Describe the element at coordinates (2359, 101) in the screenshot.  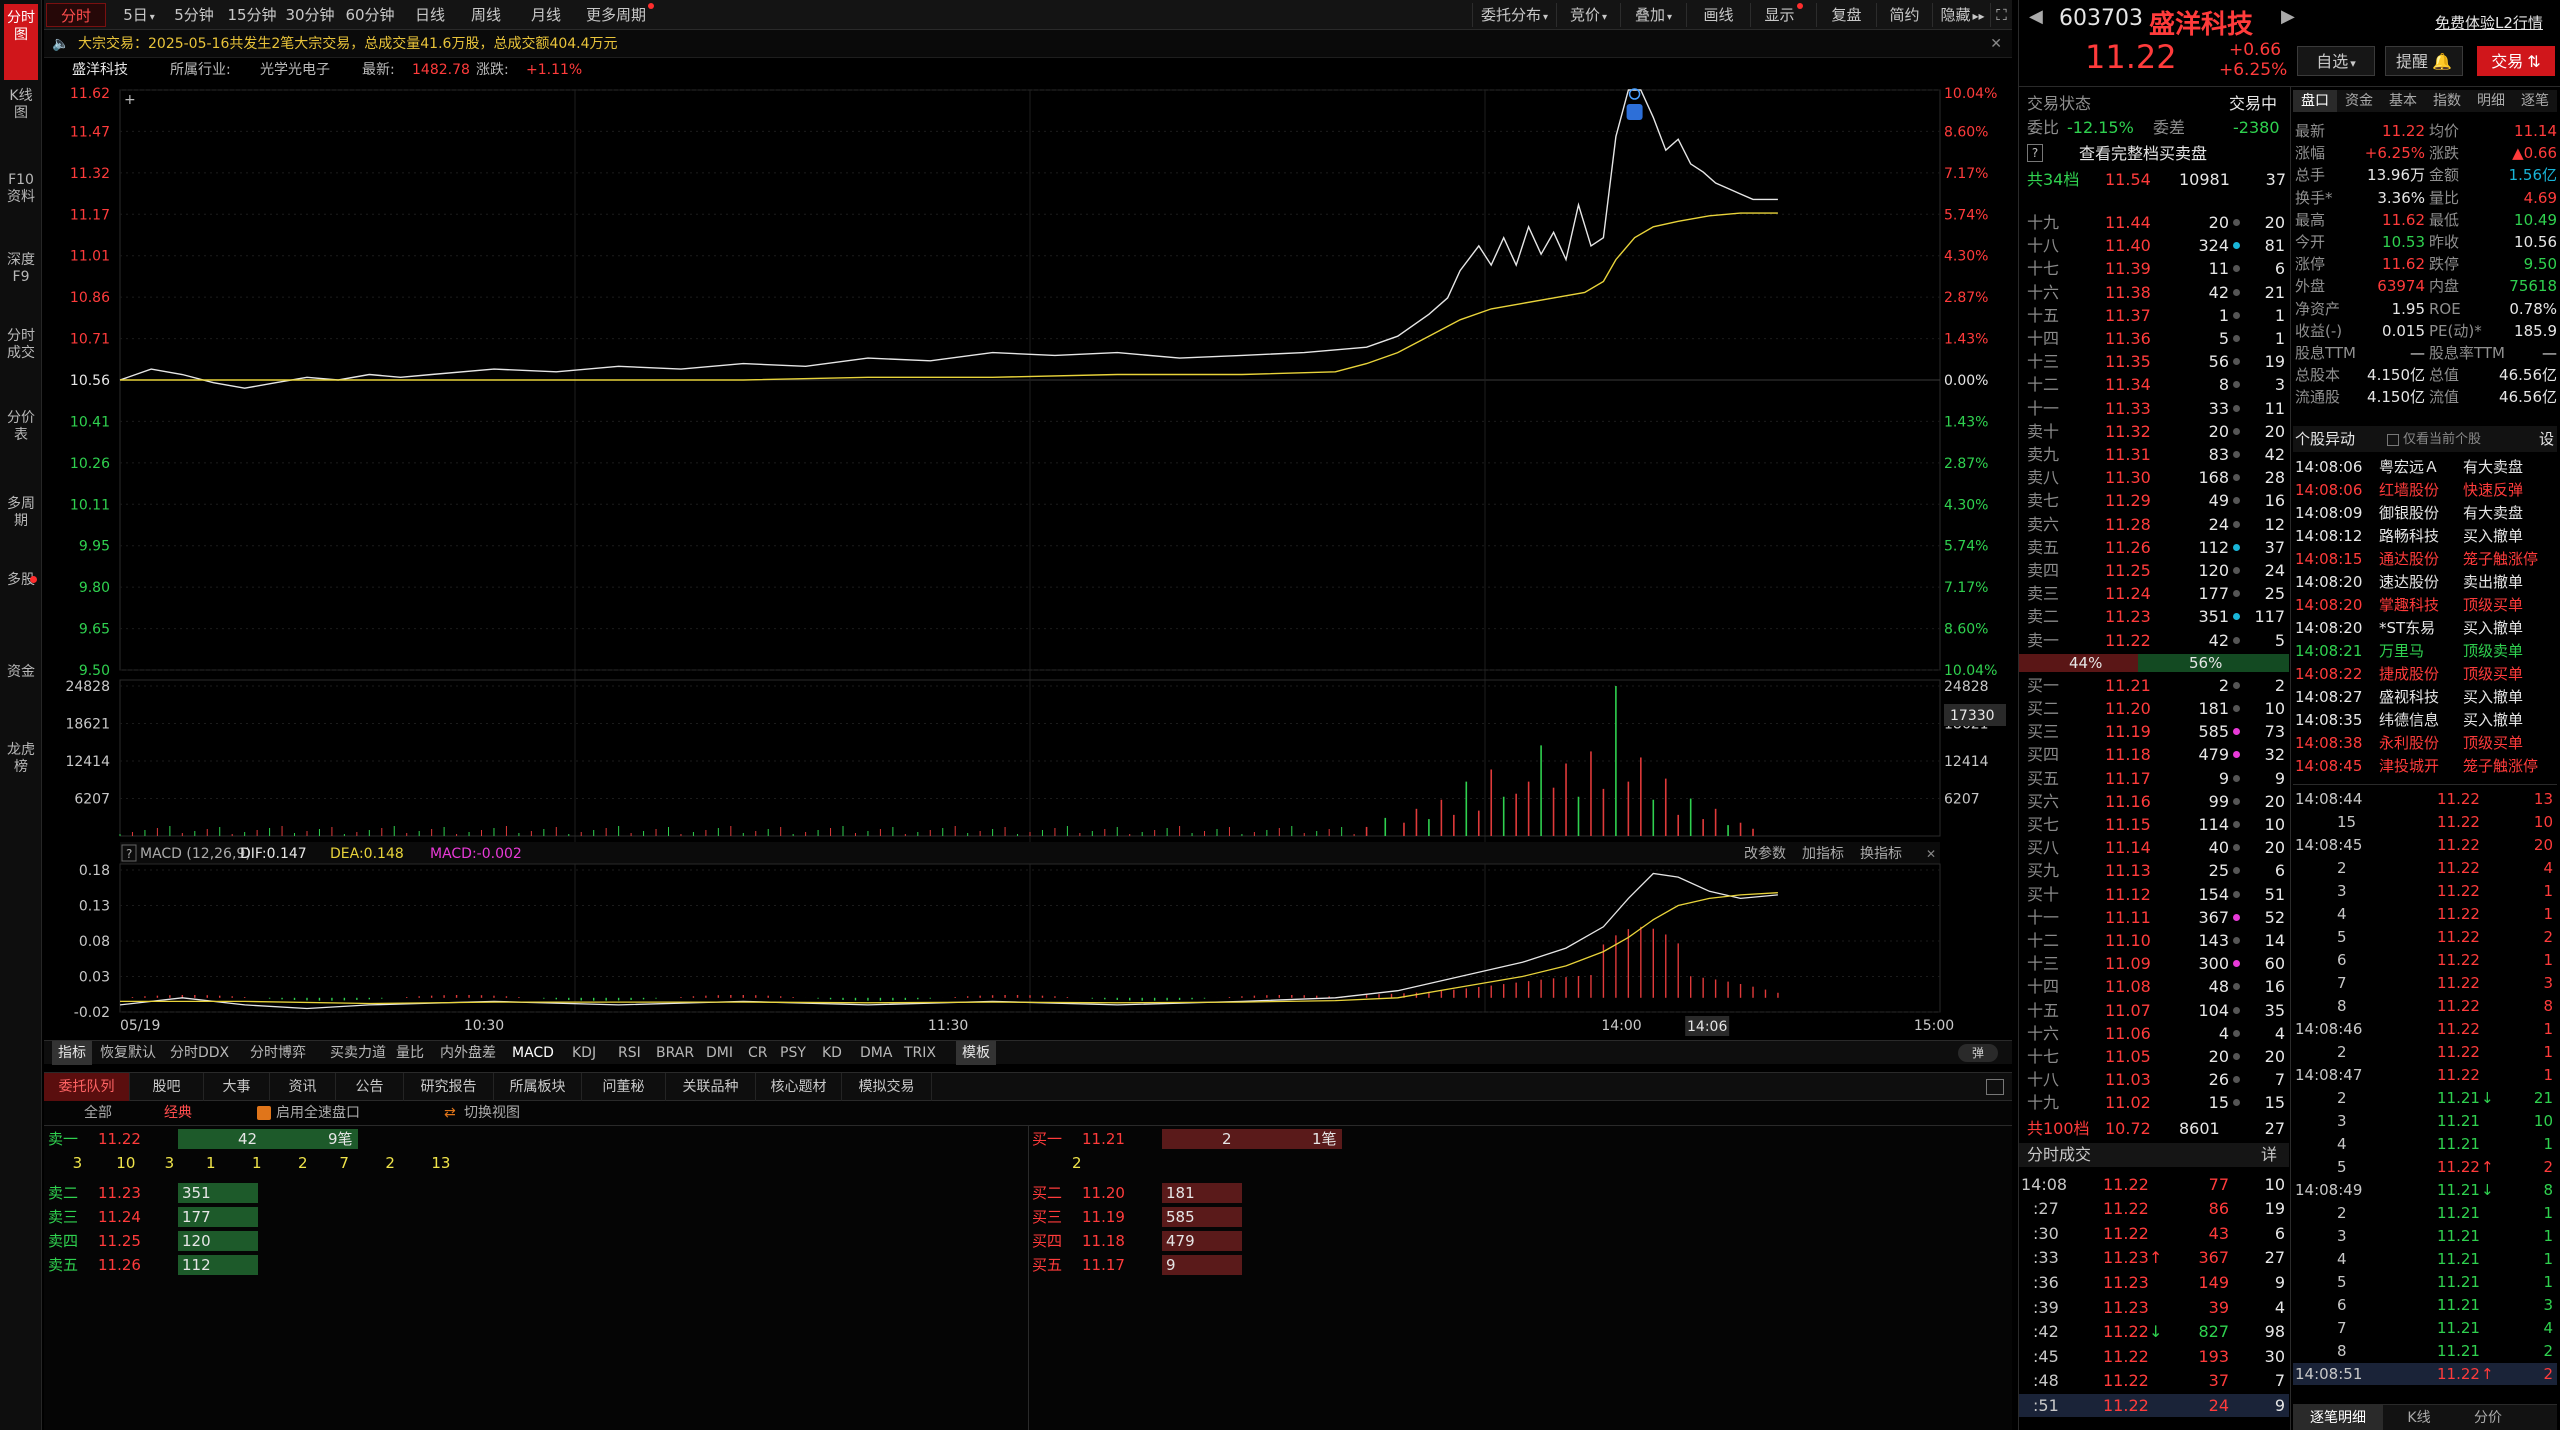
I see `right-tab-1: 资金` at that location.